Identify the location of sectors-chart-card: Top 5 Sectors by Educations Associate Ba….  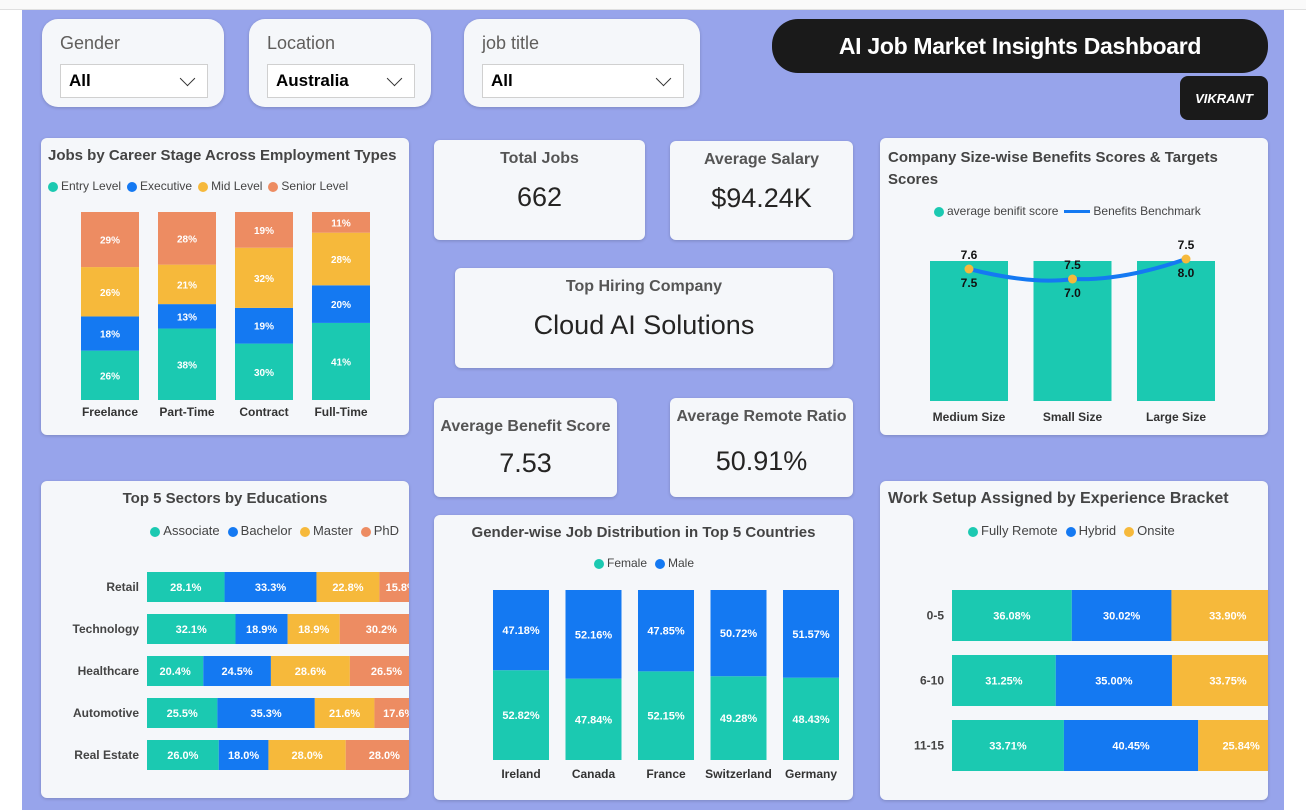
(225, 639).